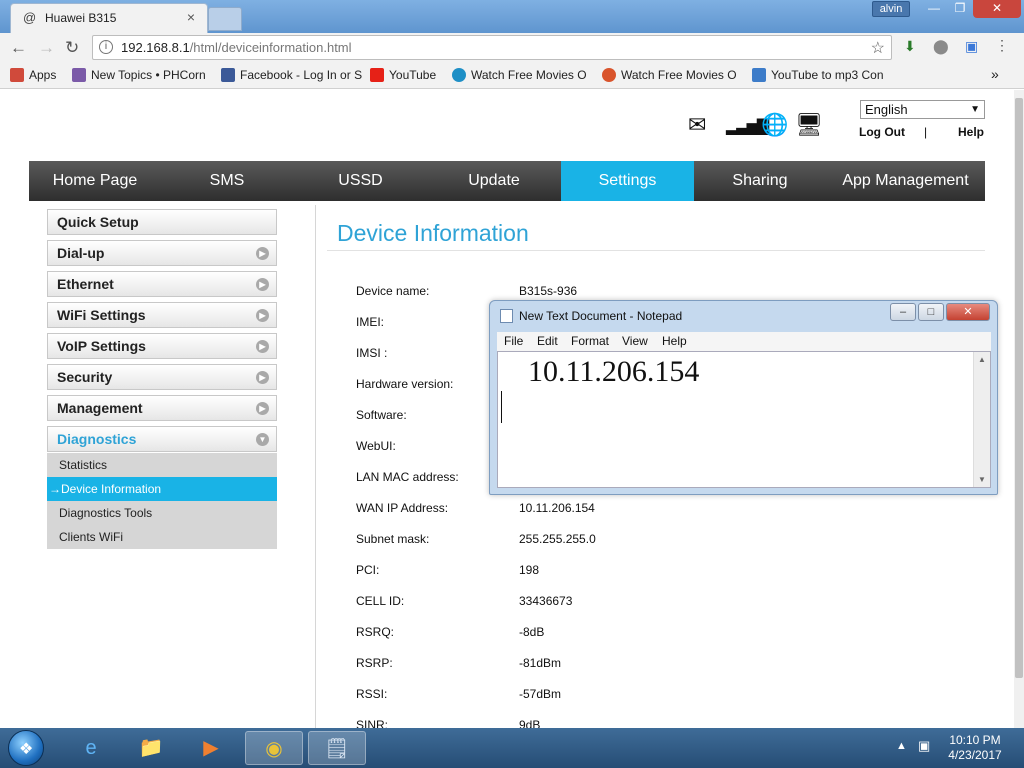 The height and width of the screenshot is (768, 1024). Describe the element at coordinates (635, 341) in the screenshot. I see `notepad-menu-view: View` at that location.